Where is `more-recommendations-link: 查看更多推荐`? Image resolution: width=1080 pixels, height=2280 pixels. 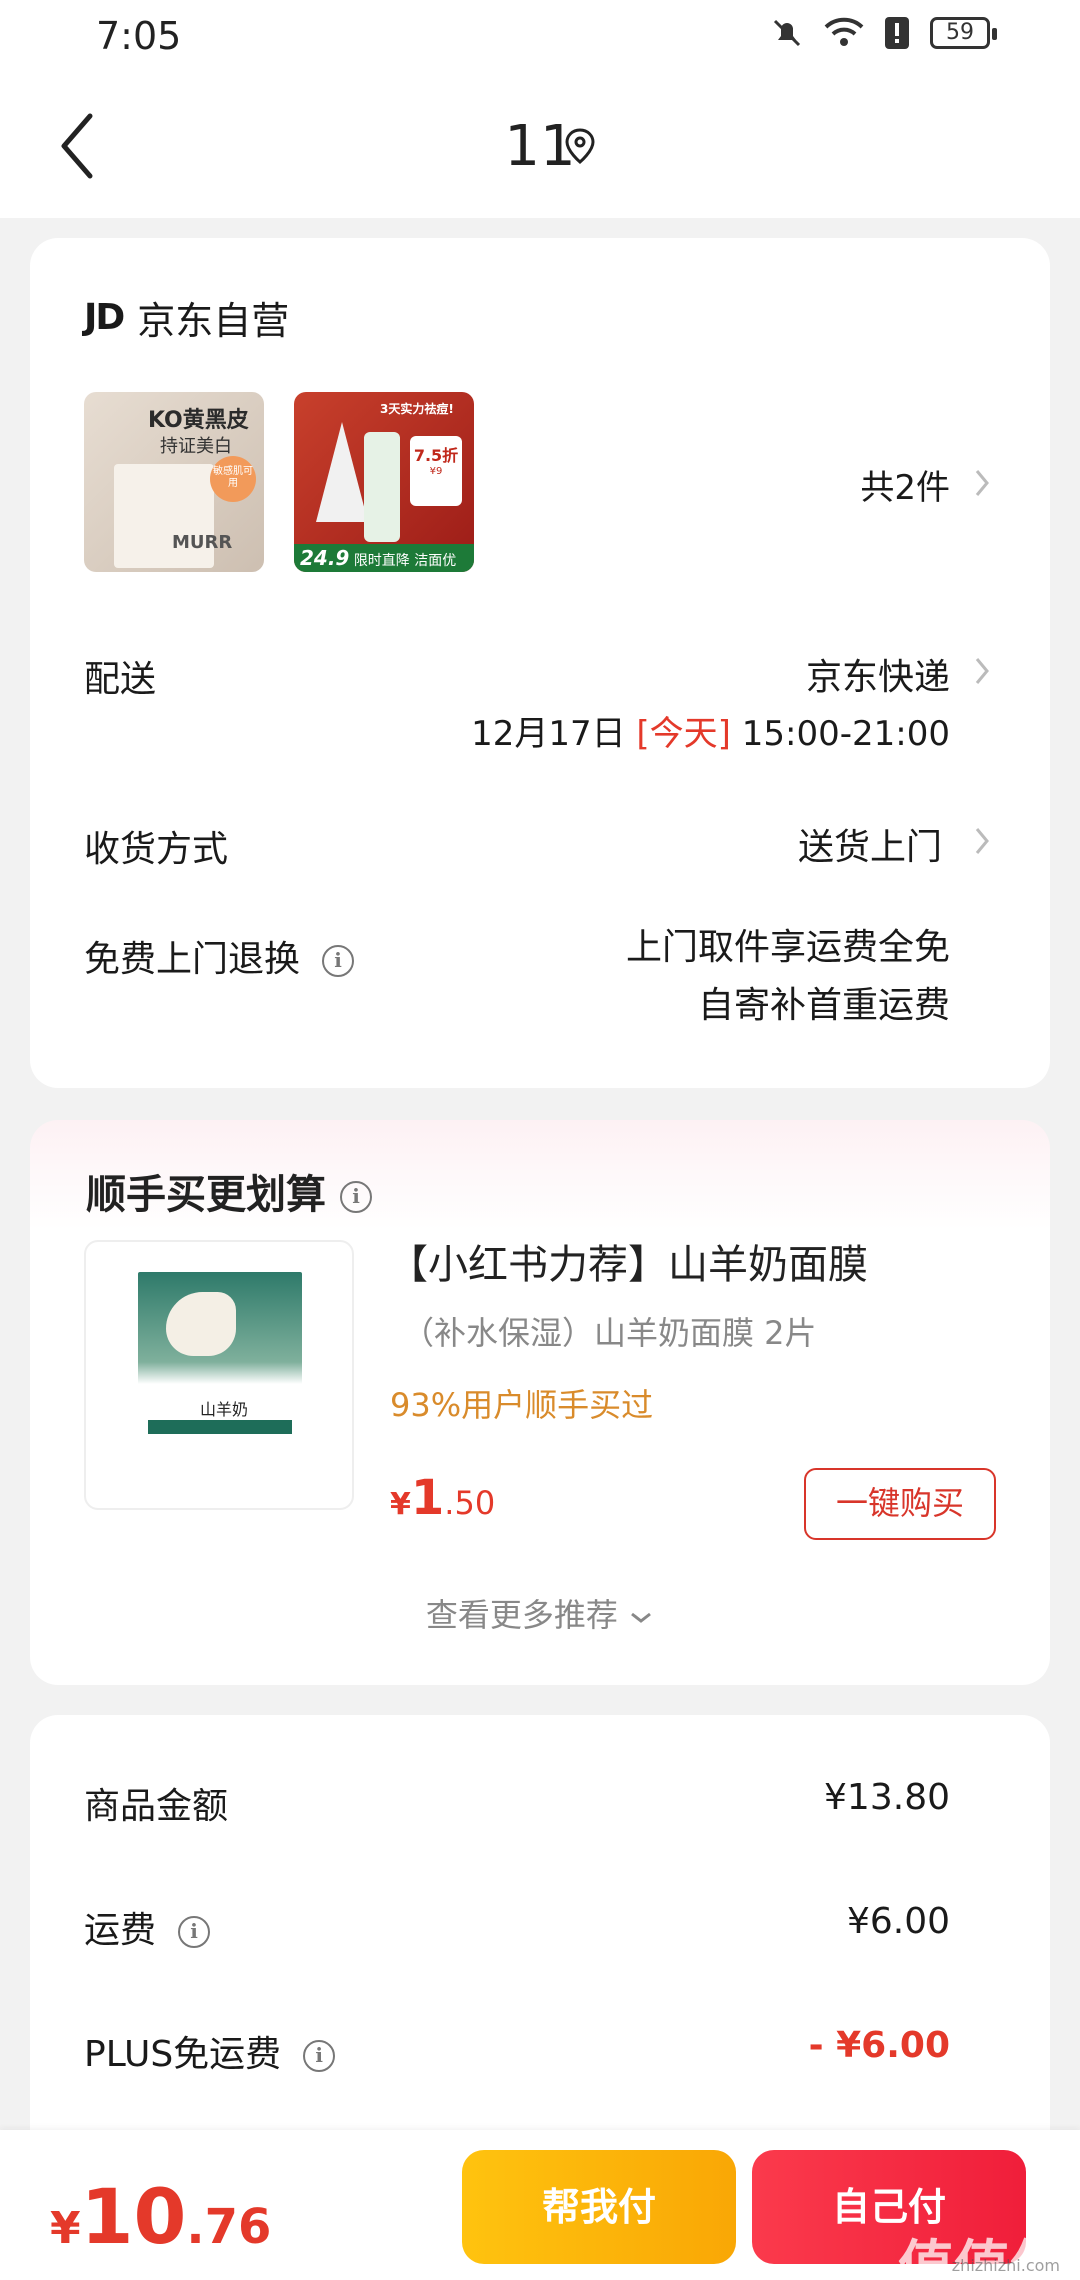 more-recommendations-link: 查看更多推荐 is located at coordinates (540, 1613).